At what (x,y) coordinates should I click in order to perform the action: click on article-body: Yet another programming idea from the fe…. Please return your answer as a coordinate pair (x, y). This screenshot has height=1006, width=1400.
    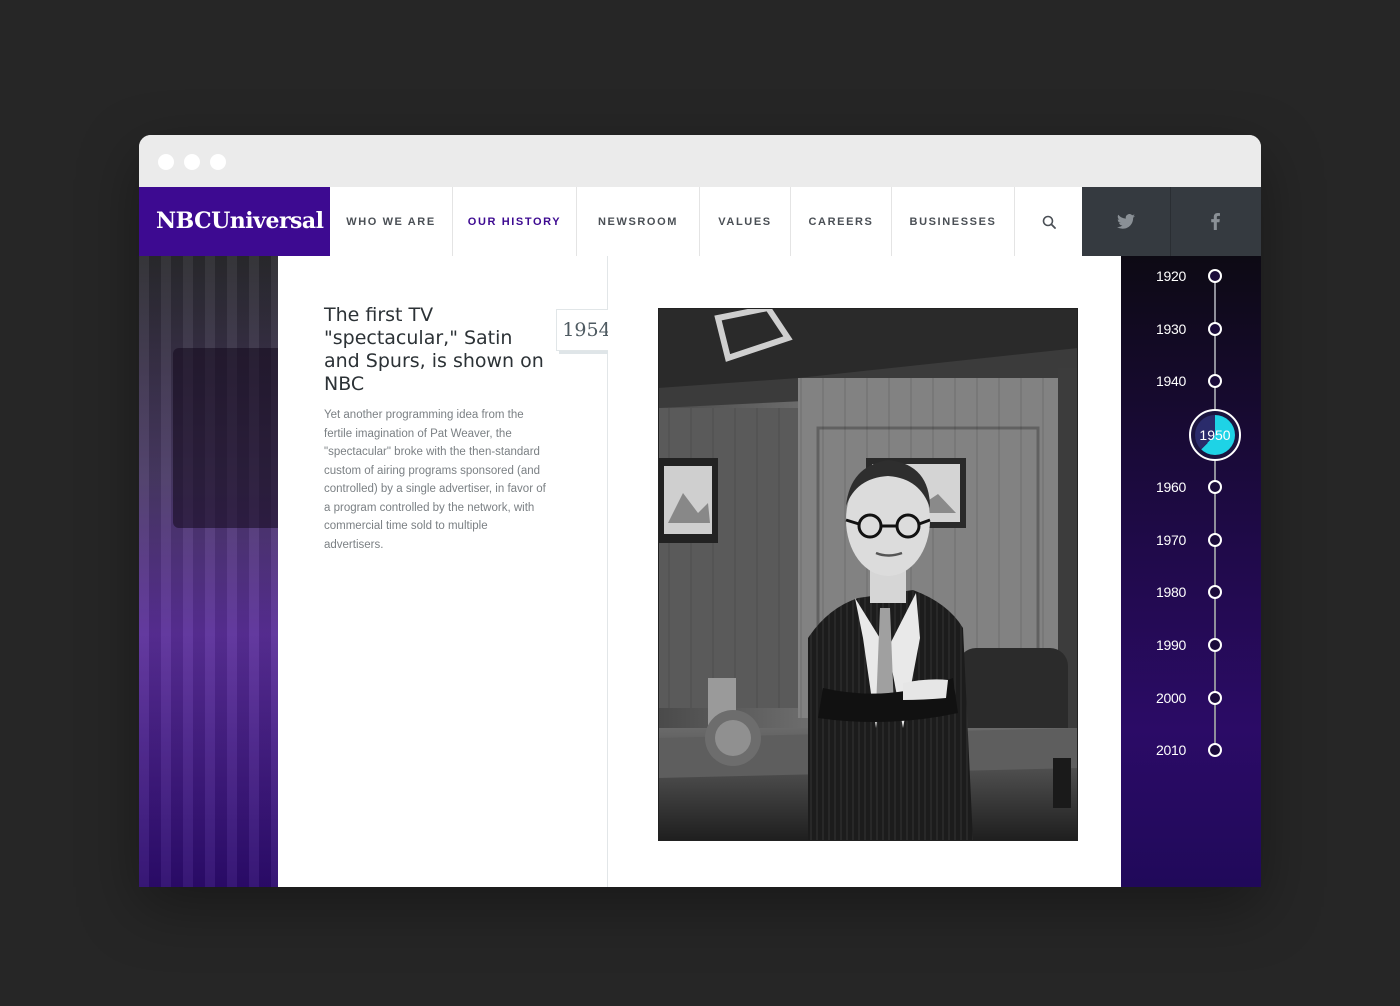
    Looking at the image, I should click on (435, 480).